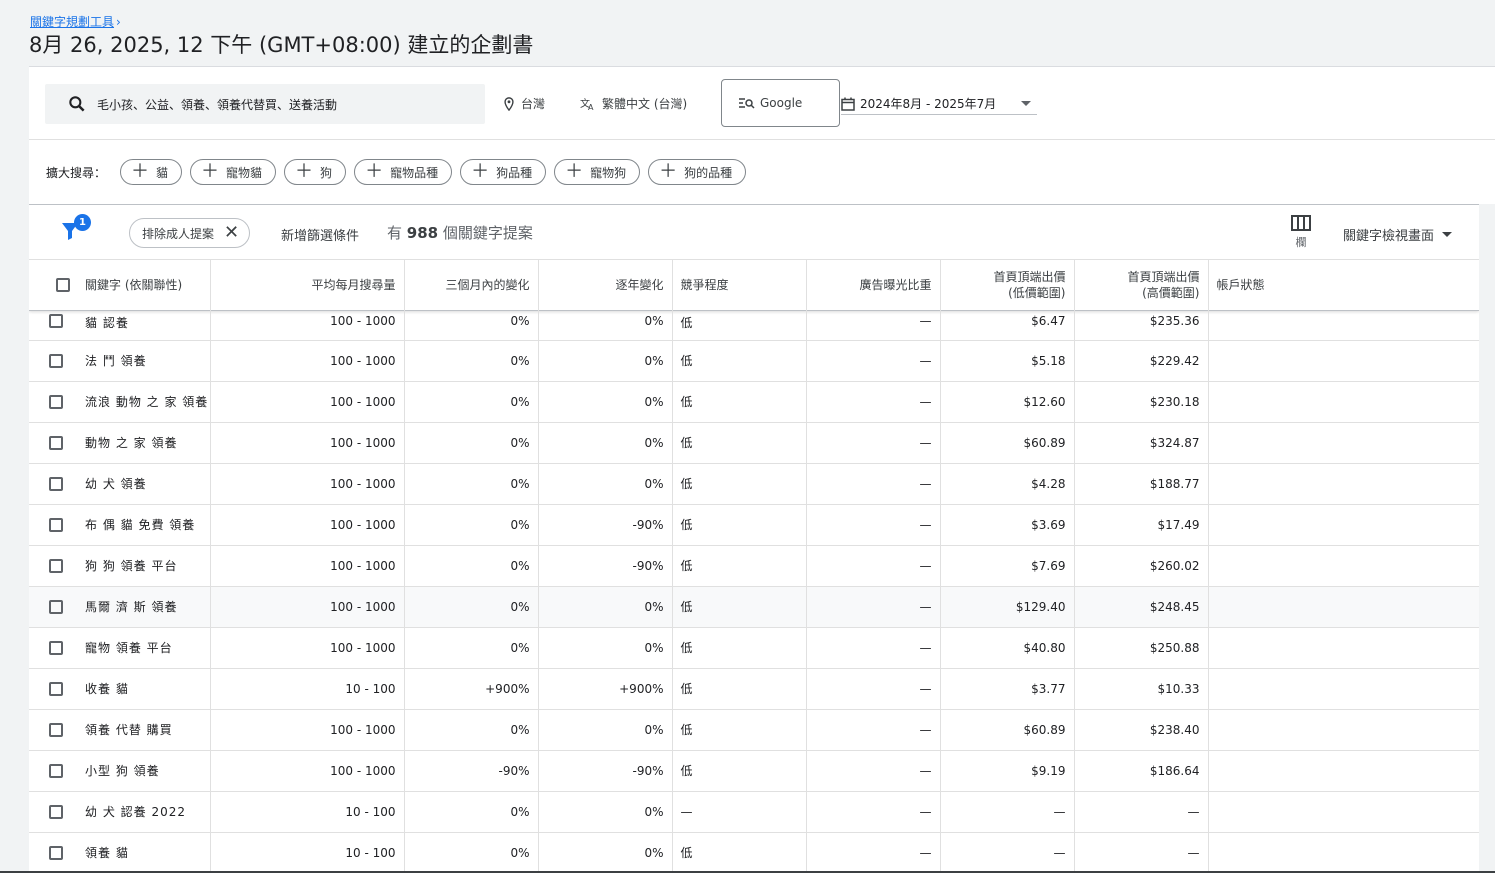  I want to click on keyword-view-selector: 關鍵字檢視畫面, so click(1398, 234).